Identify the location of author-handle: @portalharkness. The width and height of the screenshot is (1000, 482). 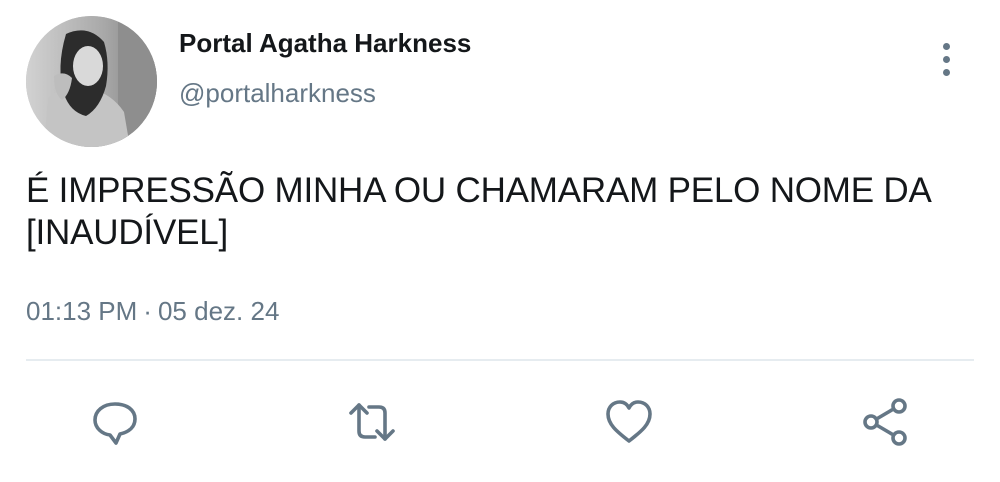
(277, 93).